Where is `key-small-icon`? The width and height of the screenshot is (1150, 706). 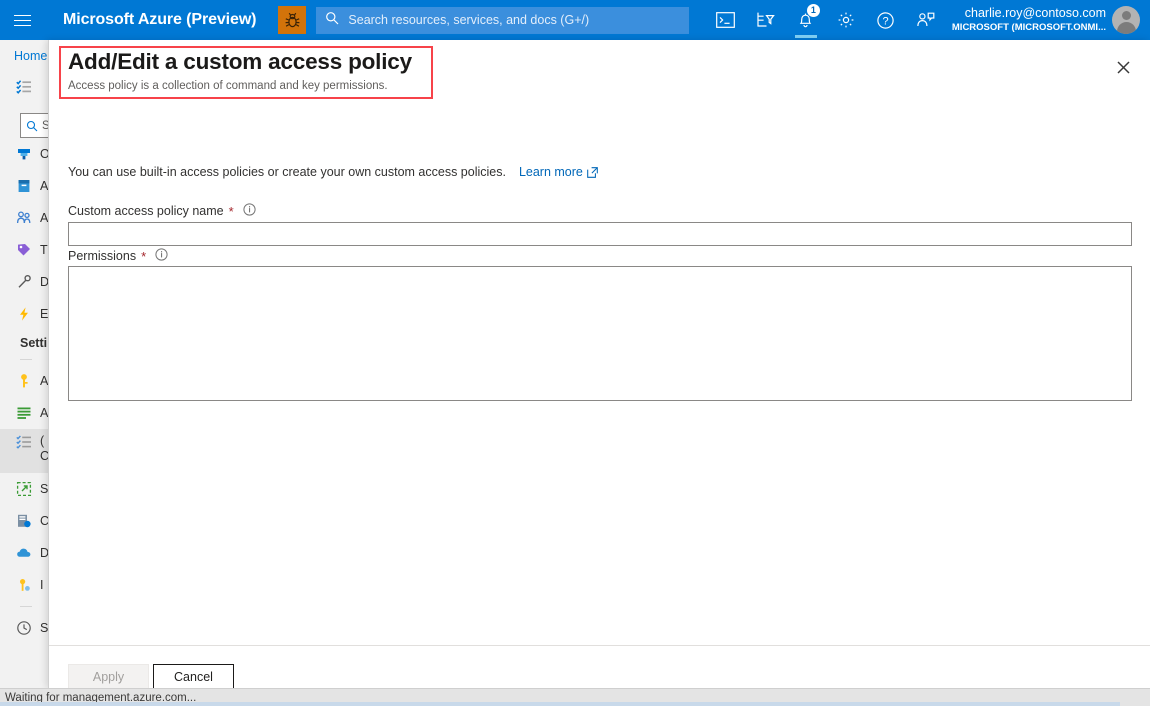 key-small-icon is located at coordinates (24, 585).